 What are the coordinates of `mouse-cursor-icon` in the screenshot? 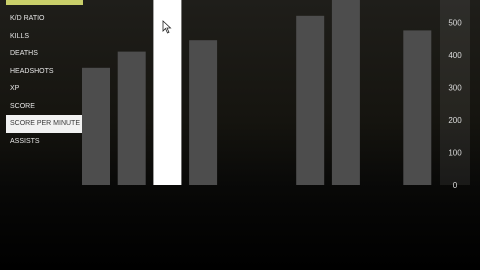 It's located at (167, 27).